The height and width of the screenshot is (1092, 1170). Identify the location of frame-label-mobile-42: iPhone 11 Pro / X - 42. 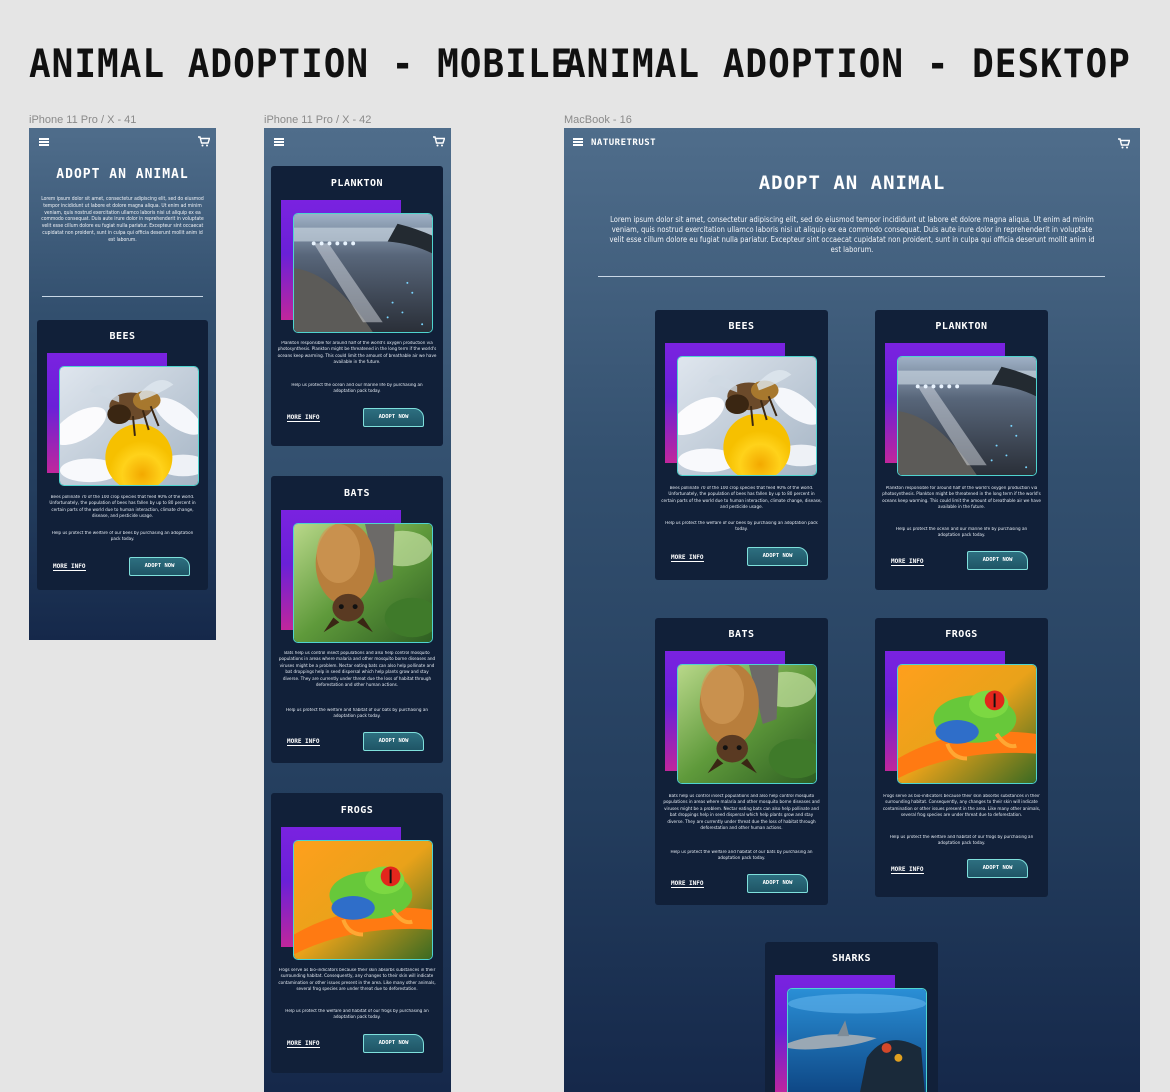
(318, 120).